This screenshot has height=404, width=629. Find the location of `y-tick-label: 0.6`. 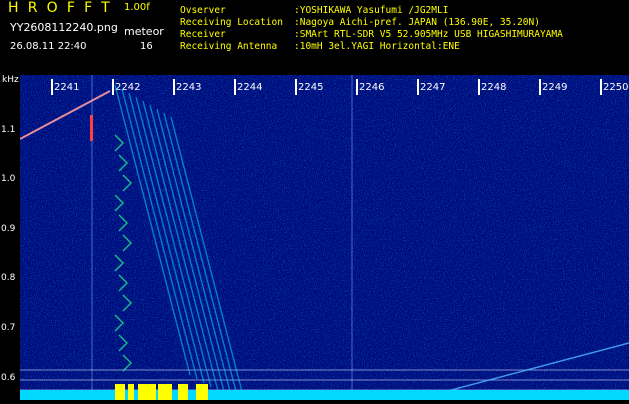

y-tick-label: 0.6 is located at coordinates (8, 378).